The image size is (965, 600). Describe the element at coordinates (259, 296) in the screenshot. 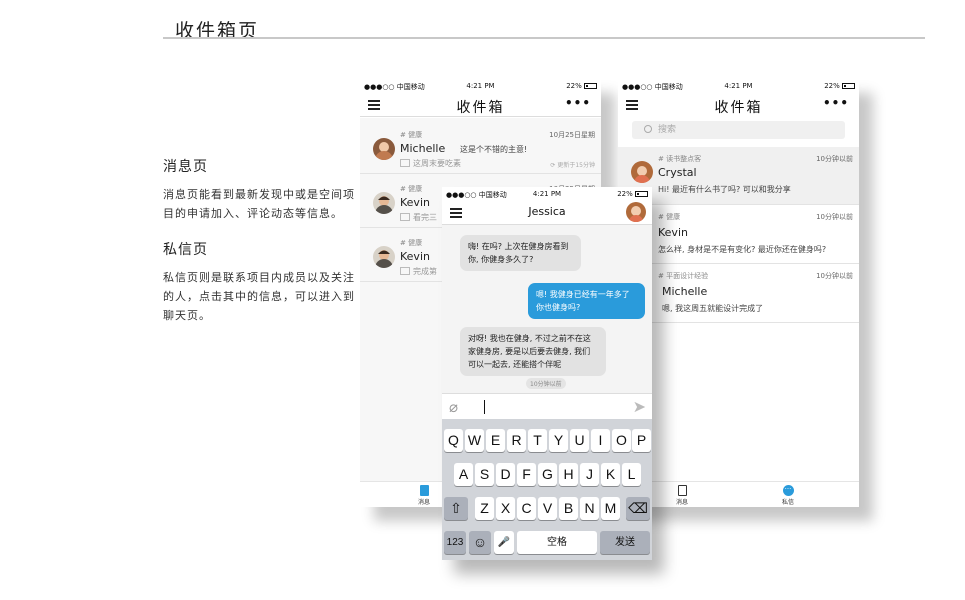

I see `section-body: 私信页则是联系项目内成员以及关注的人，点击其中的信息，可以进入到聊天页。` at that location.